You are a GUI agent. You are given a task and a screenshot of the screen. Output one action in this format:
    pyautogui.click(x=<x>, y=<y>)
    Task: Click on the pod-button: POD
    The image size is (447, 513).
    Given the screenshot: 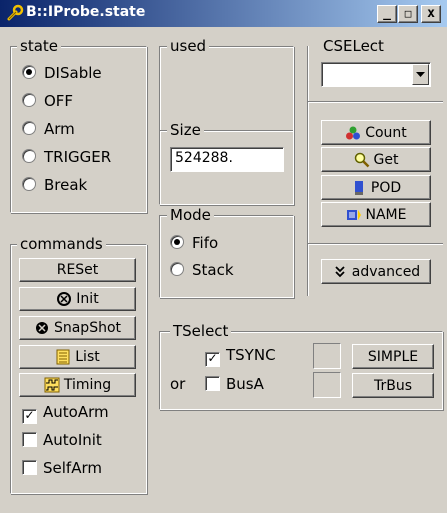 What is the action you would take?
    pyautogui.click(x=376, y=187)
    